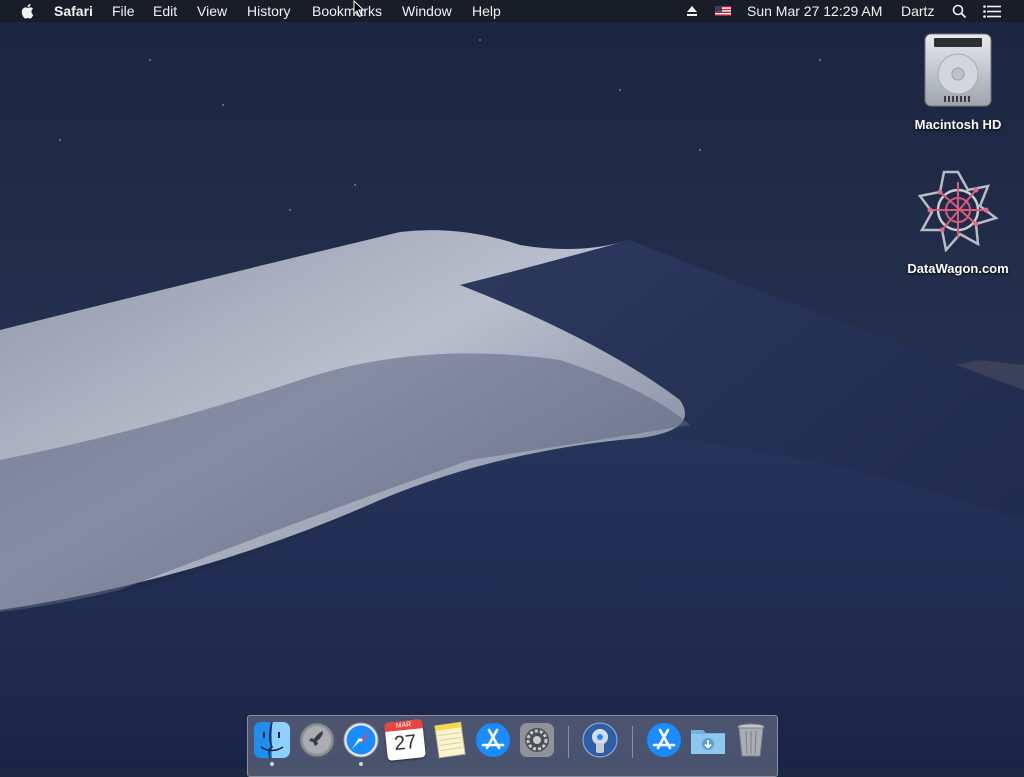 This screenshot has width=1024, height=777. I want to click on user-name: Dartz, so click(917, 11).